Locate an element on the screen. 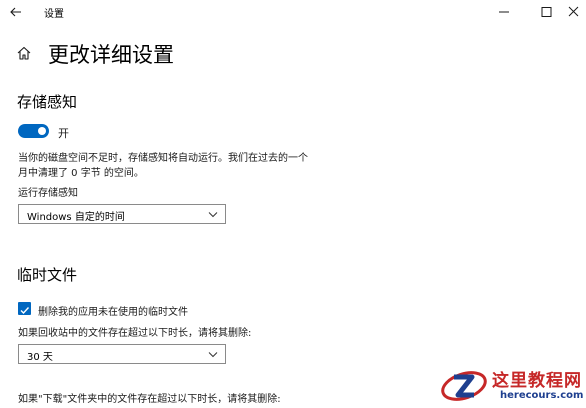 The height and width of the screenshot is (408, 586). title-bar: 设置 is located at coordinates (293, 12).